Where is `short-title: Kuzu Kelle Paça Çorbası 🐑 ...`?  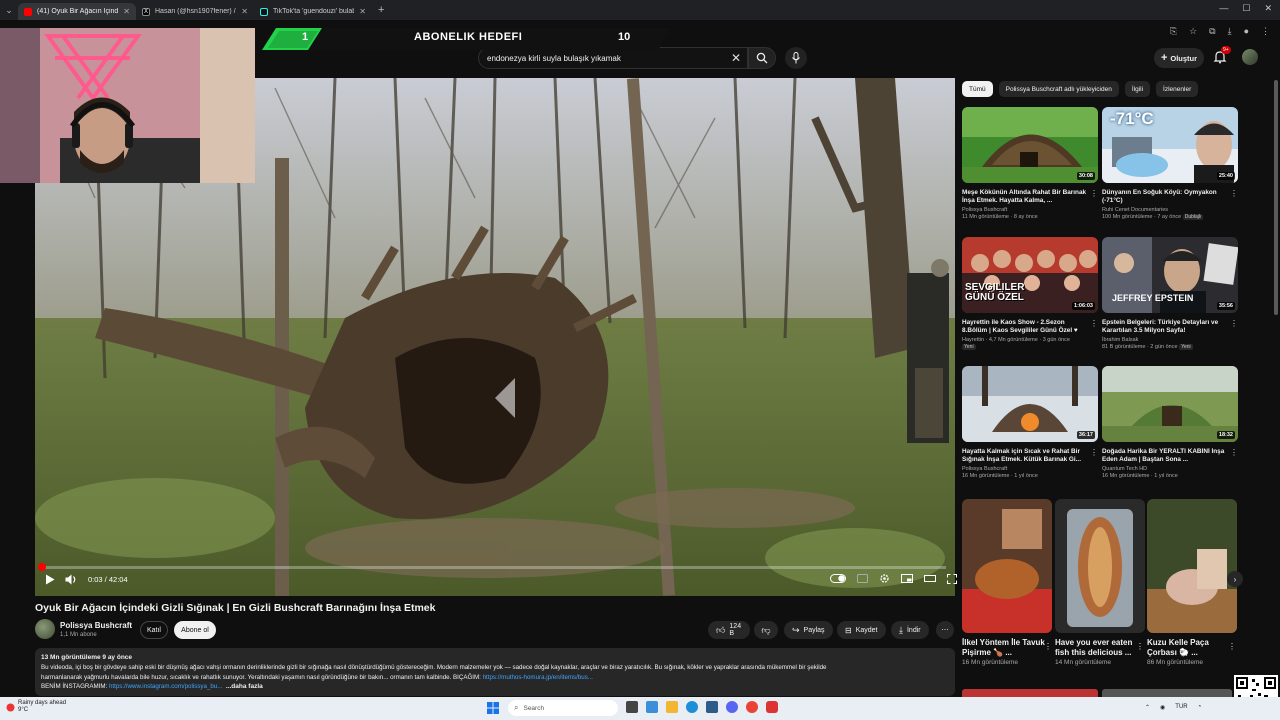 short-title: Kuzu Kelle Paça Çorbası 🐑 ... is located at coordinates (1192, 648).